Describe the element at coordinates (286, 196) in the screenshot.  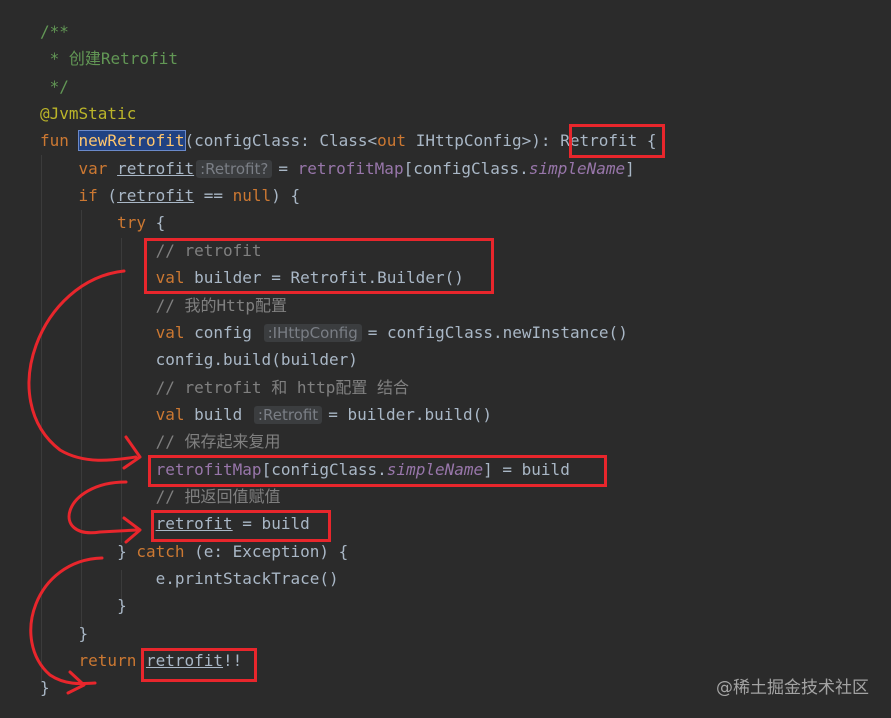
I see `code-token: ) {` at that location.